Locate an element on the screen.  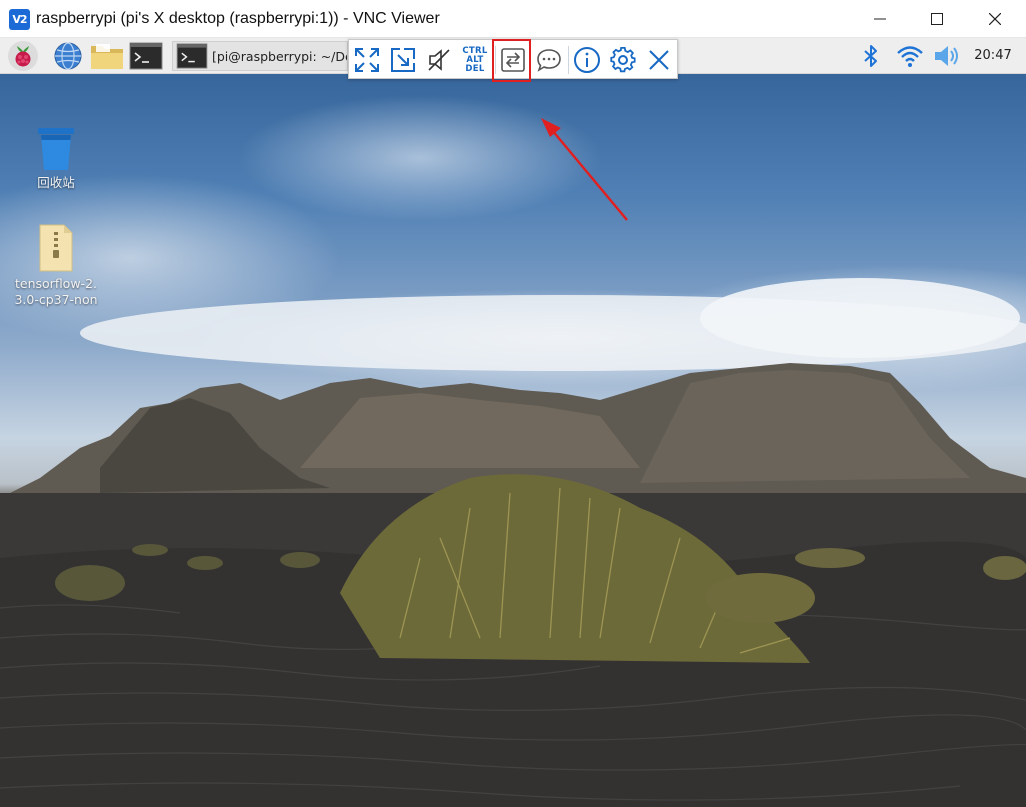
chat-icon is located at coordinates (549, 60).